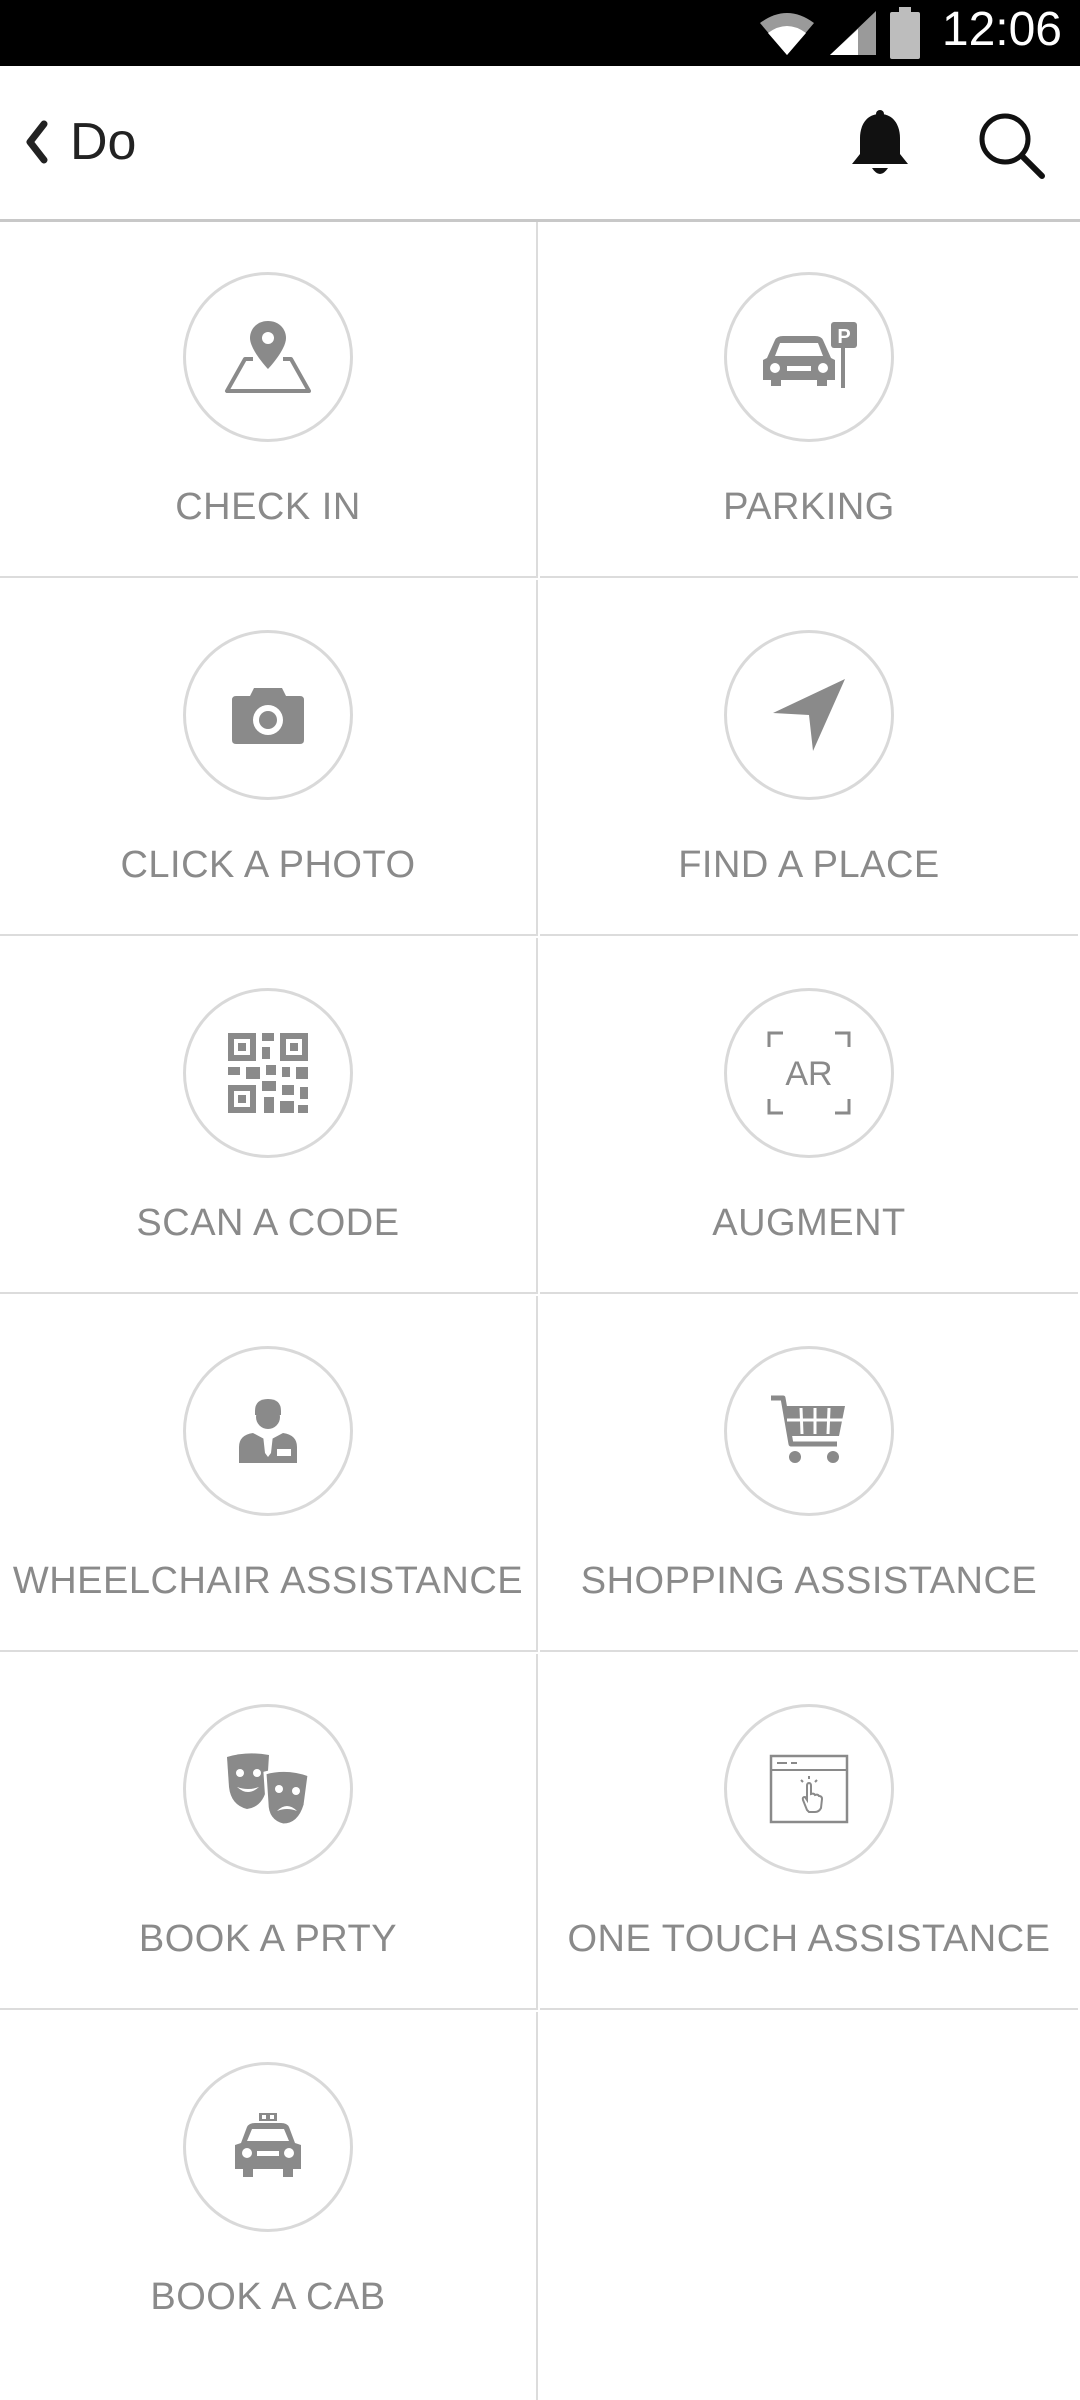 The height and width of the screenshot is (2400, 1080). Describe the element at coordinates (540, 33) in the screenshot. I see `status-bar: 12:06` at that location.